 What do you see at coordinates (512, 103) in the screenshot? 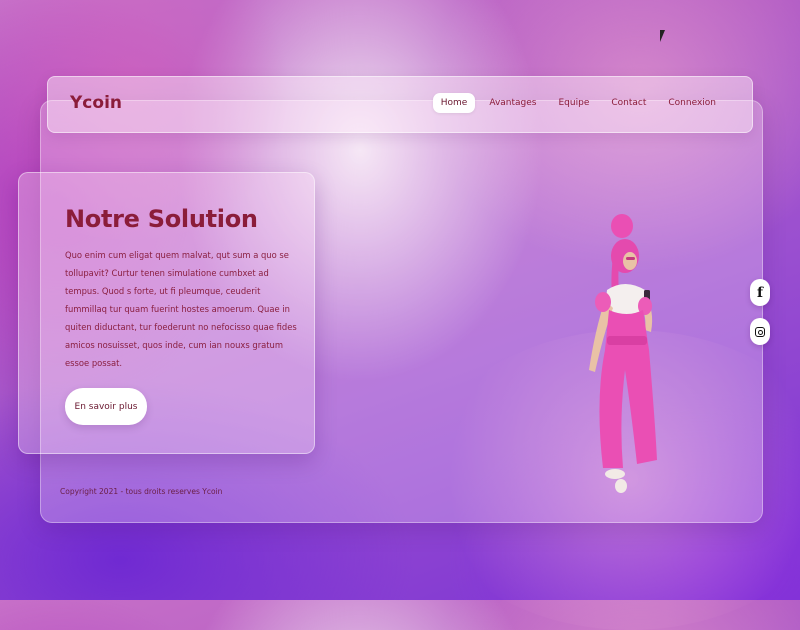
I see `nav-avantages: Avantages` at bounding box center [512, 103].